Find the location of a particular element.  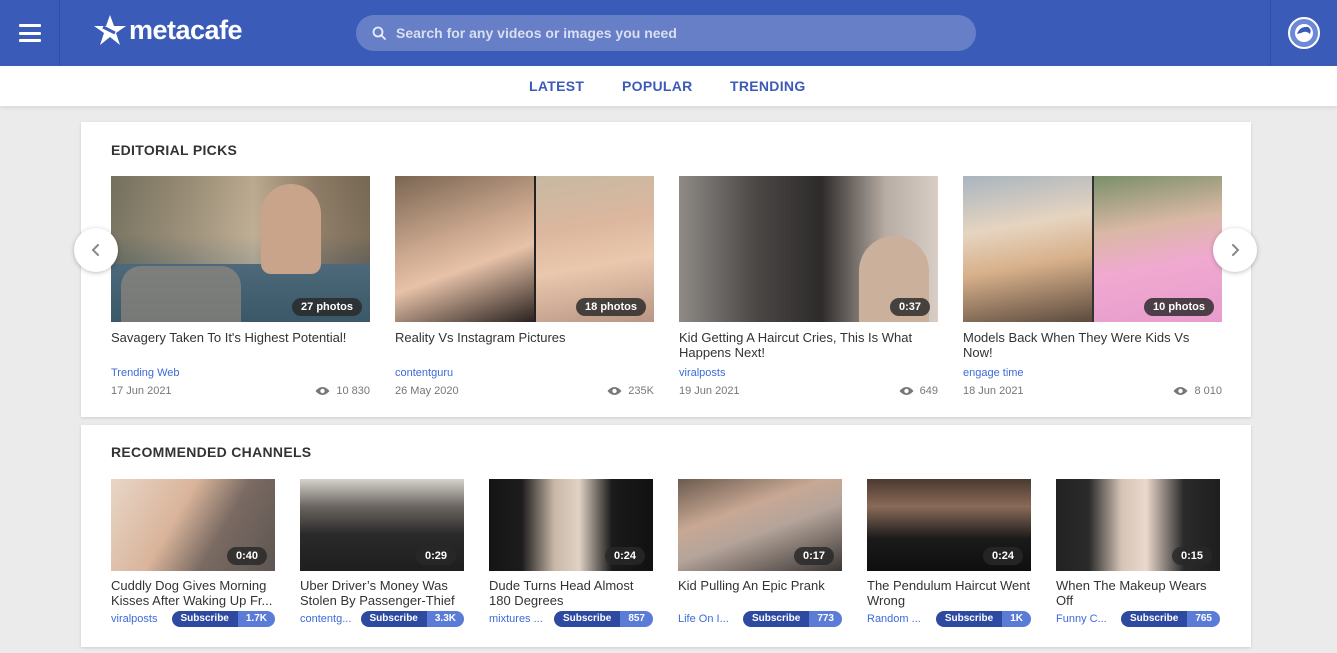

channel-meta: Random ... Subscribe 1K is located at coordinates (949, 619).